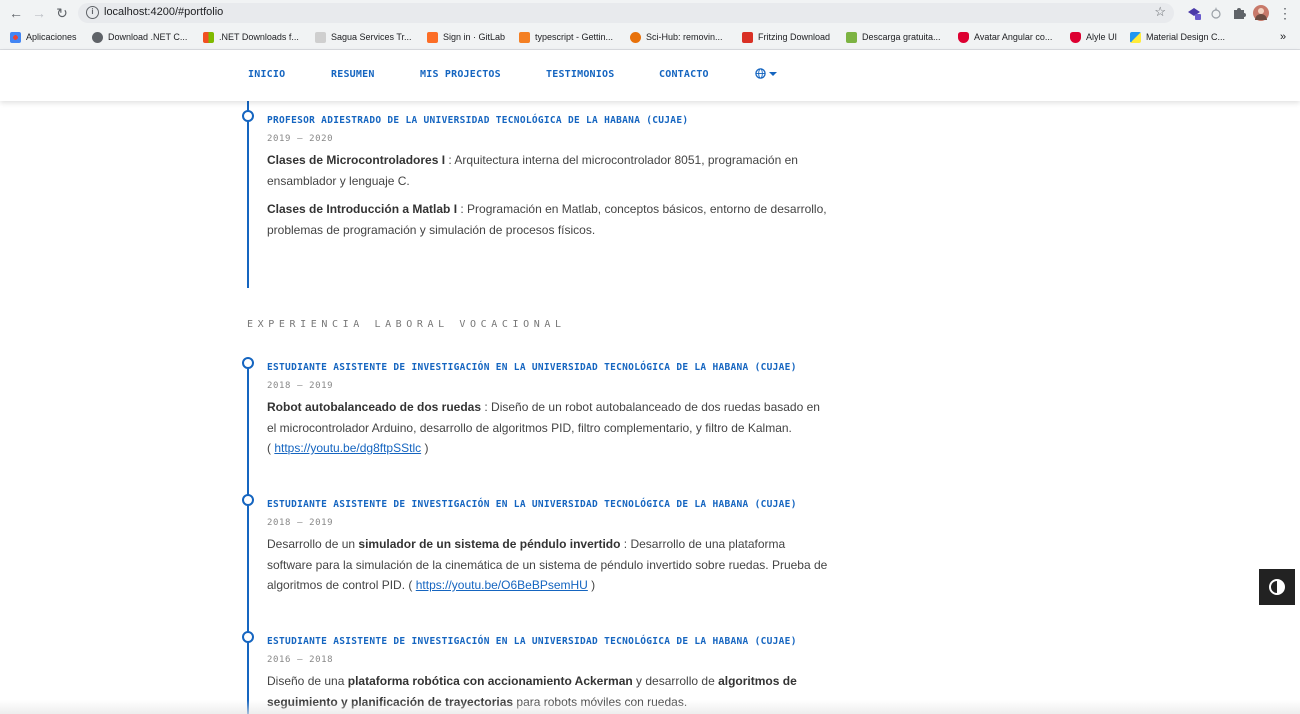  Describe the element at coordinates (266, 74) in the screenshot. I see `nav-inicio: INICIO` at that location.